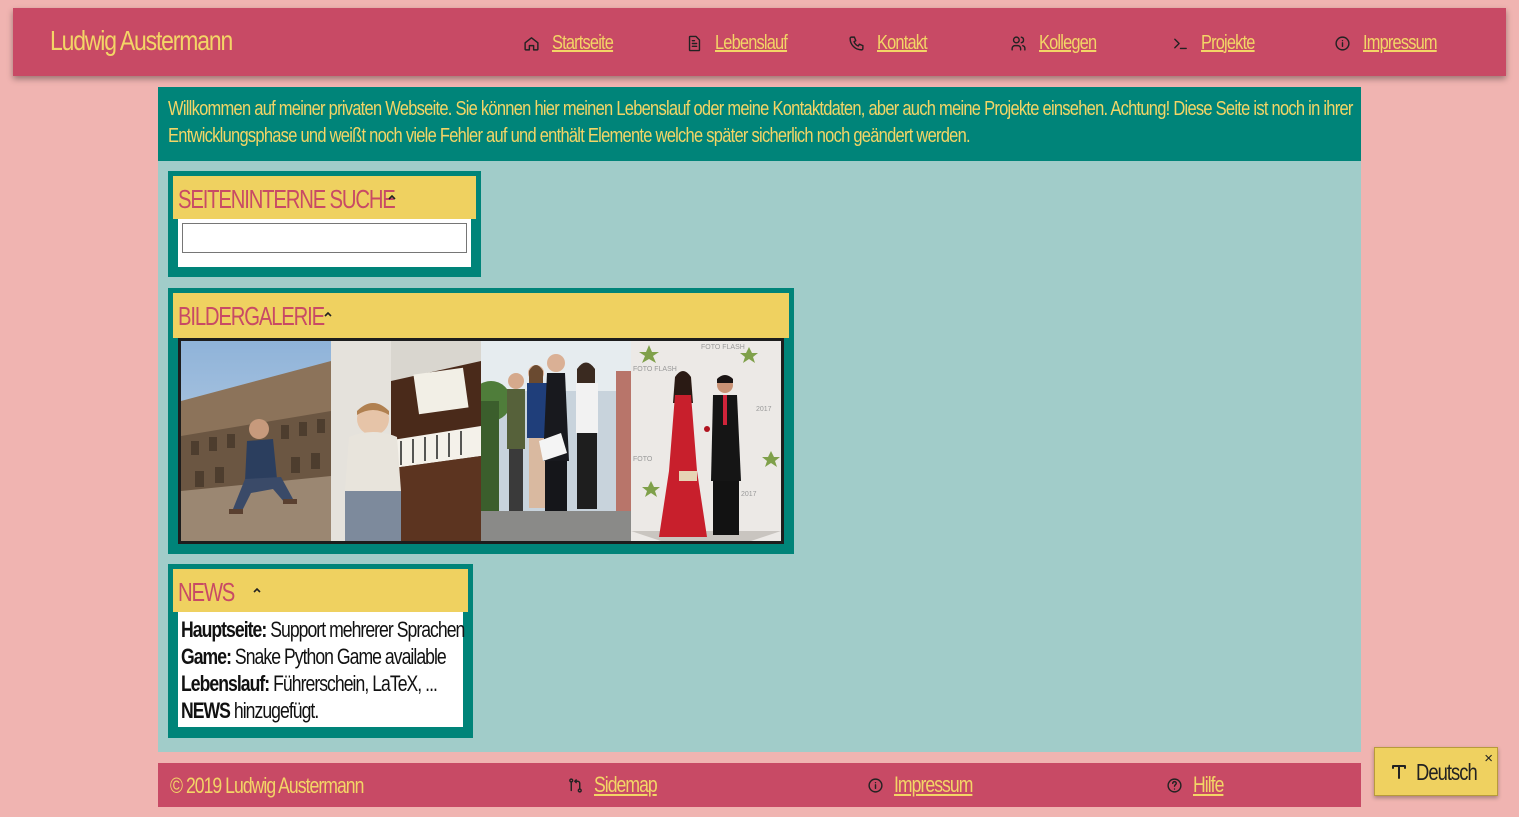 Image resolution: width=1519 pixels, height=817 pixels. What do you see at coordinates (206, 592) in the screenshot?
I see `news-widget-title: NEWS` at bounding box center [206, 592].